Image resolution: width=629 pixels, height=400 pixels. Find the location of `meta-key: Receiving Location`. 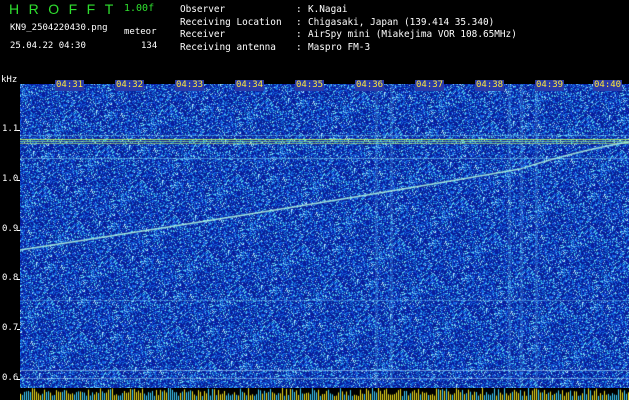

meta-key: Receiving Location is located at coordinates (231, 22).